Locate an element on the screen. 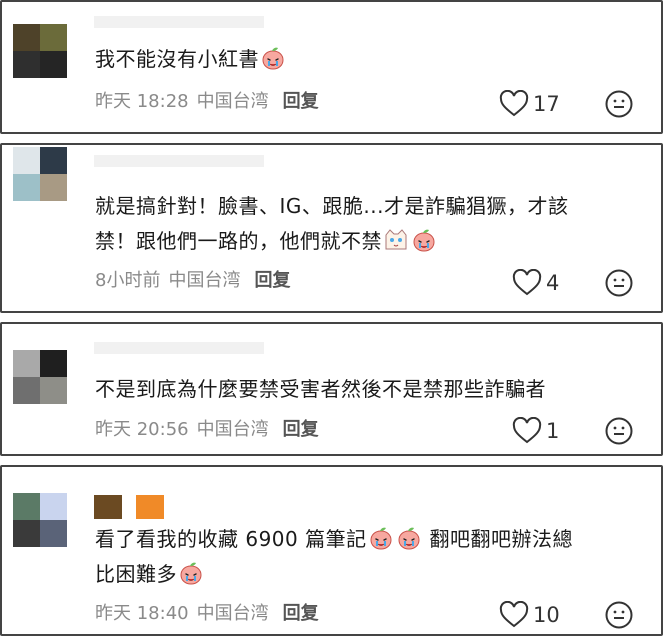  comment-text: 看了看我的收藏 6900 篇筆記 翻吧翻吧辦法總 比困難多 is located at coordinates (364, 557).